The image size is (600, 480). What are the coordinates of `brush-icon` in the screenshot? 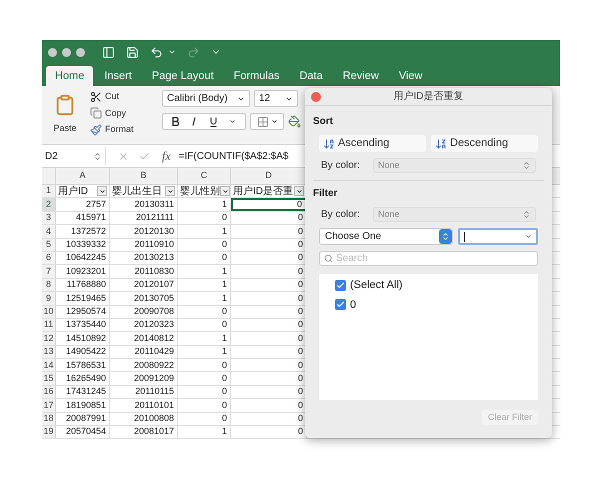 It's located at (96, 130).